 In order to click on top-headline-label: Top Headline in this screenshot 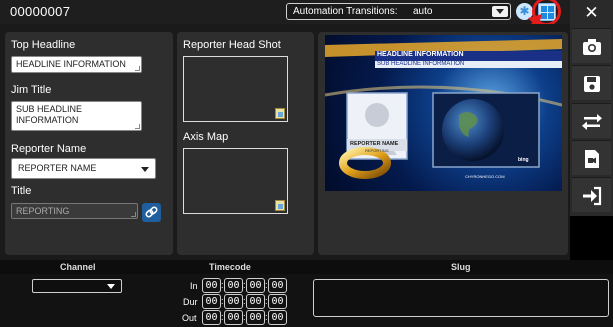, I will do `click(43, 45)`.